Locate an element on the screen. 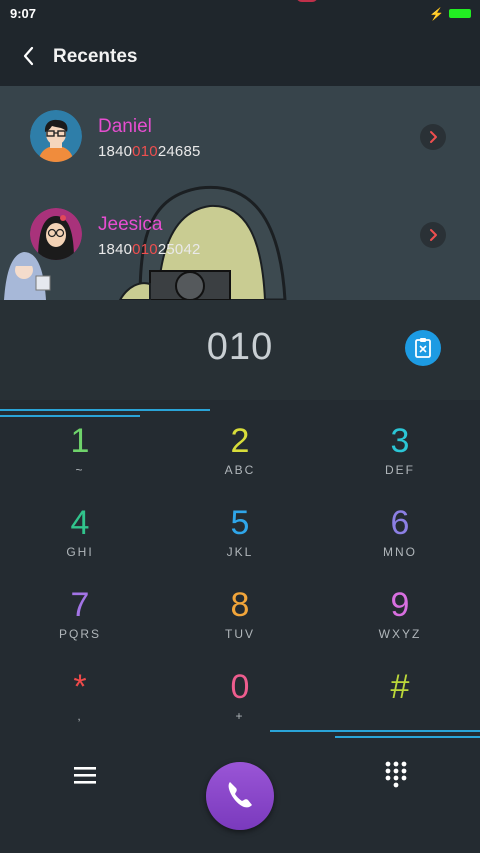  dialpad-icon is located at coordinates (396, 774).